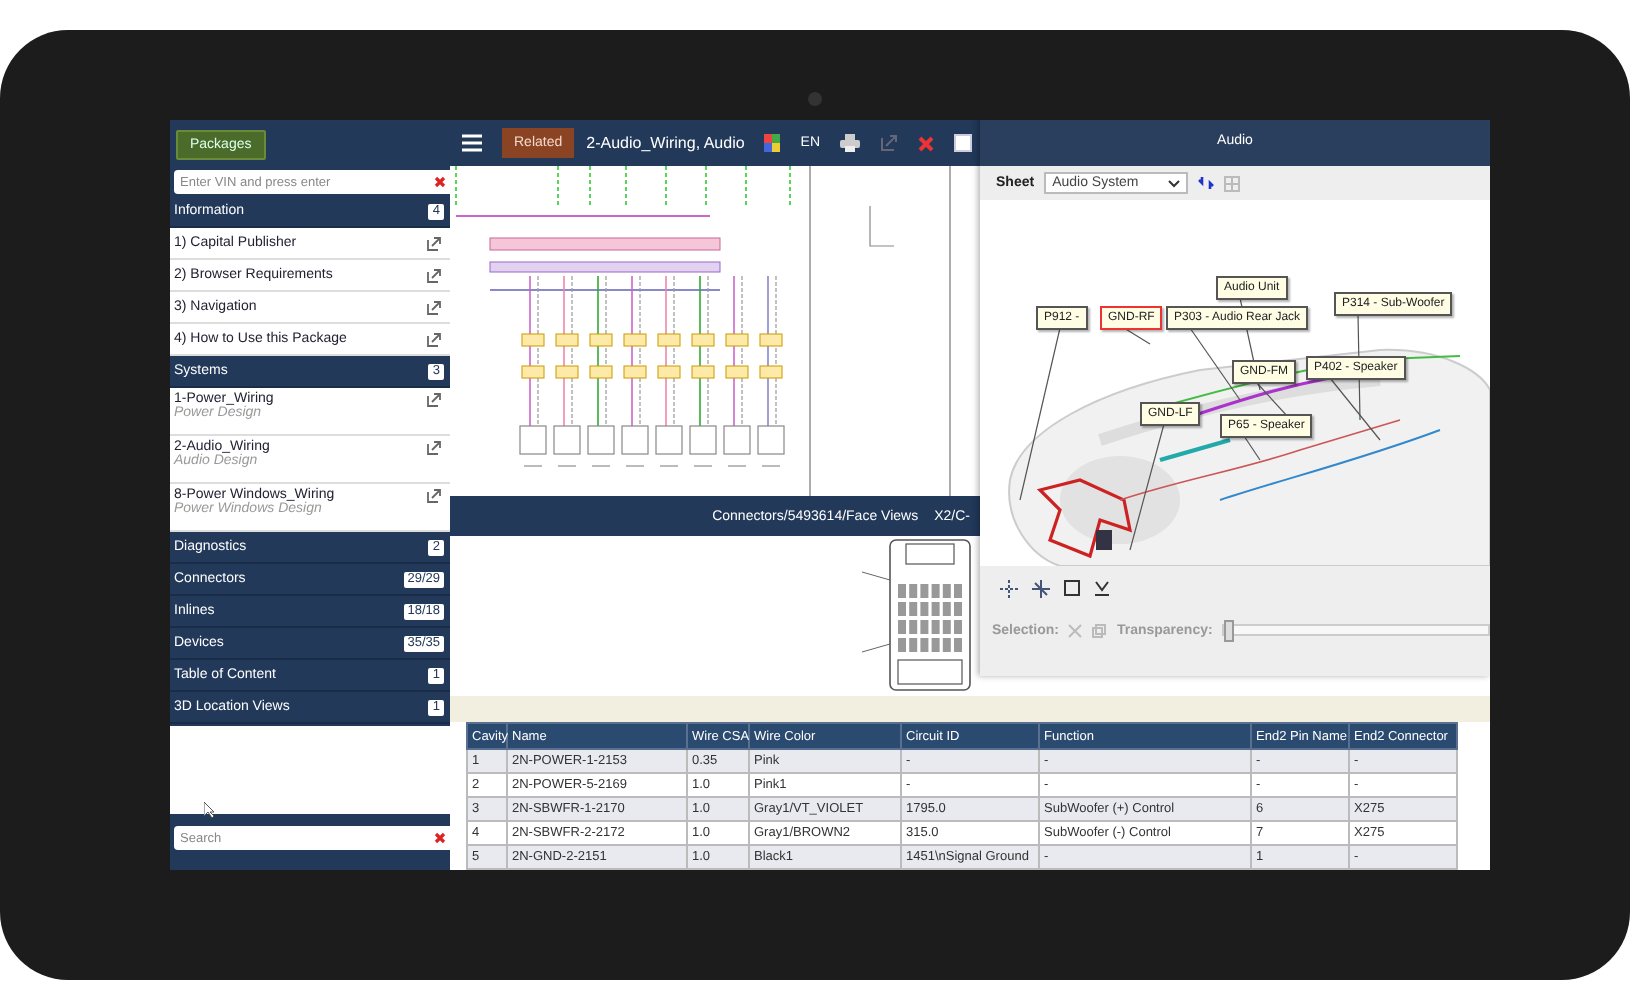 This screenshot has height=998, width=1638. Describe the element at coordinates (1174, 183) in the screenshot. I see `chevron-down-icon` at that location.